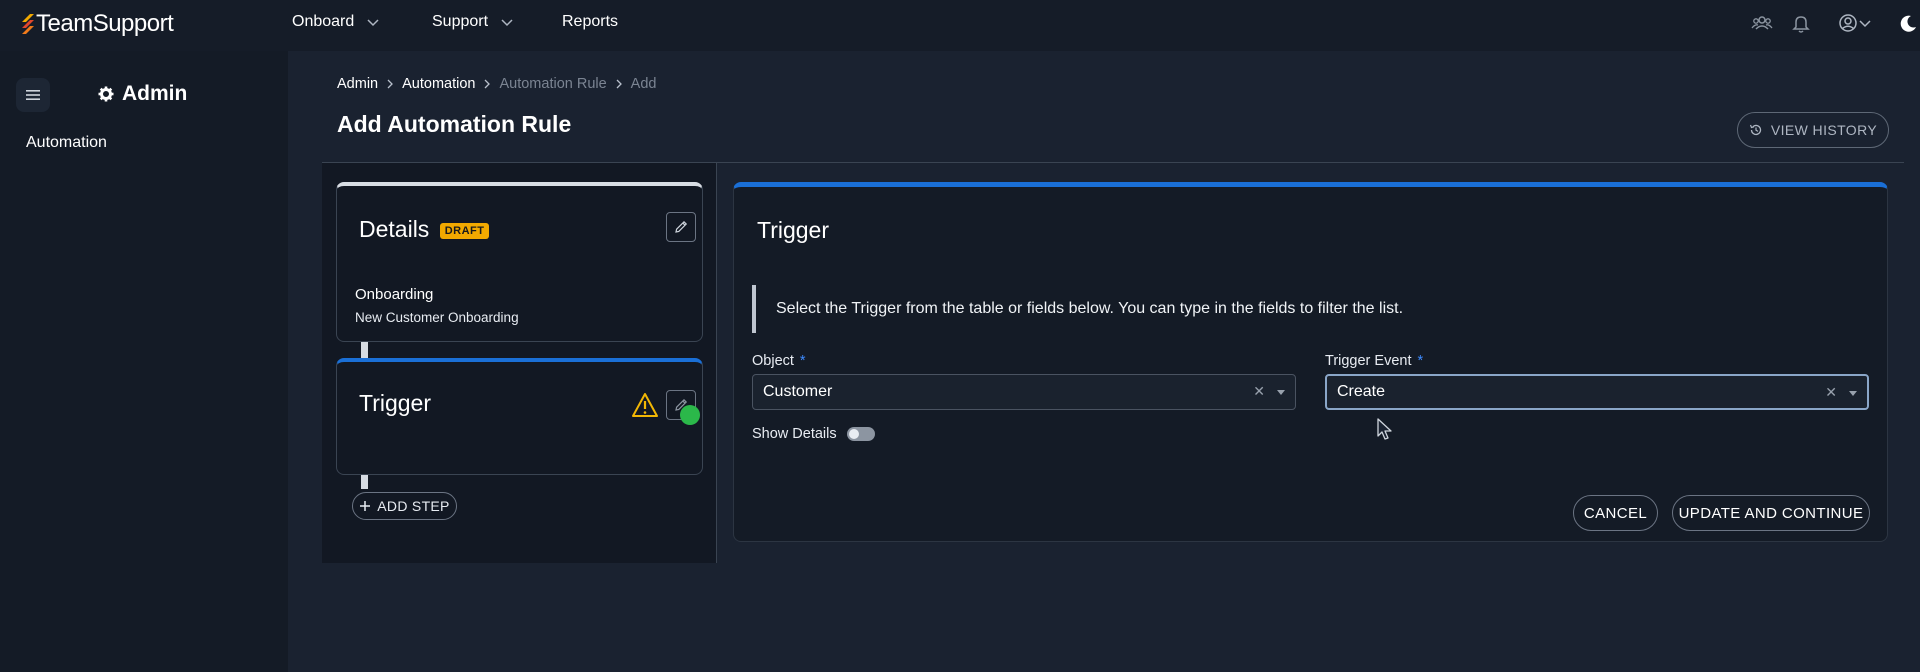 Image resolution: width=1920 pixels, height=672 pixels. I want to click on breadcrumb-admin: Admin, so click(357, 84).